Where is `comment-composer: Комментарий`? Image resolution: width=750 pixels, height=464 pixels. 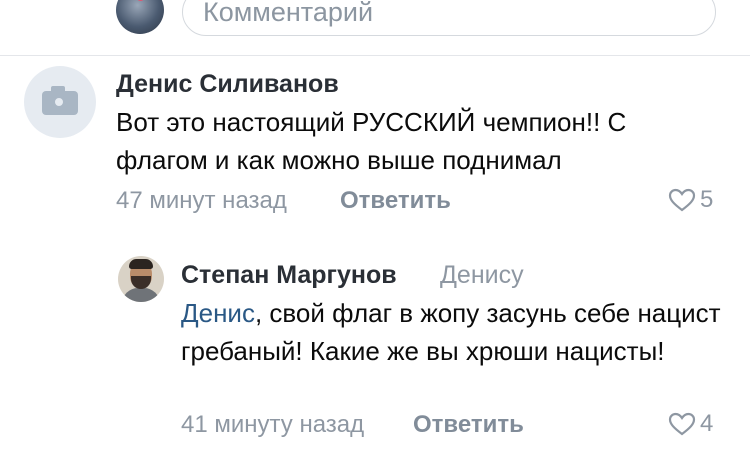
comment-composer: Комментарий is located at coordinates (375, 28).